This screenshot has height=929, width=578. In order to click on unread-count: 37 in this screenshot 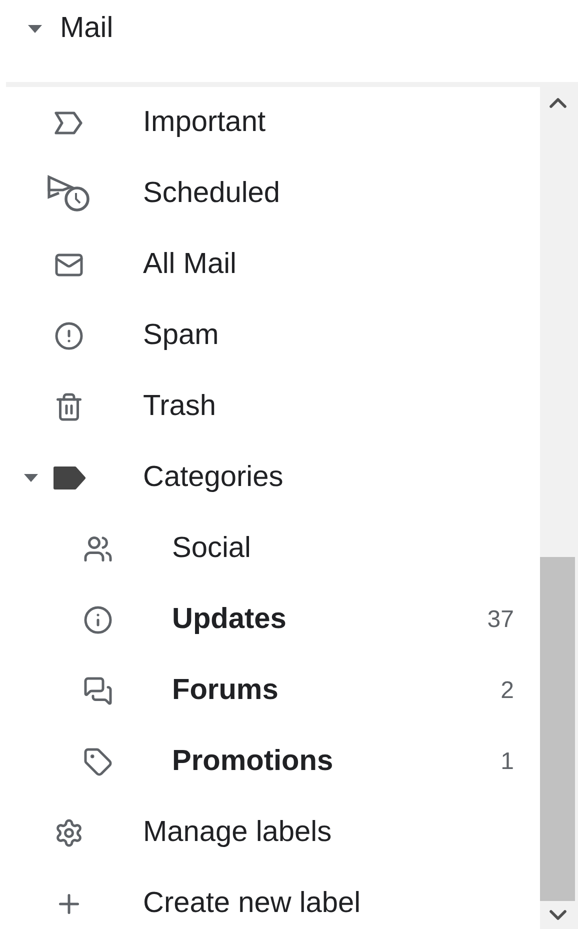, I will do `click(500, 620)`.